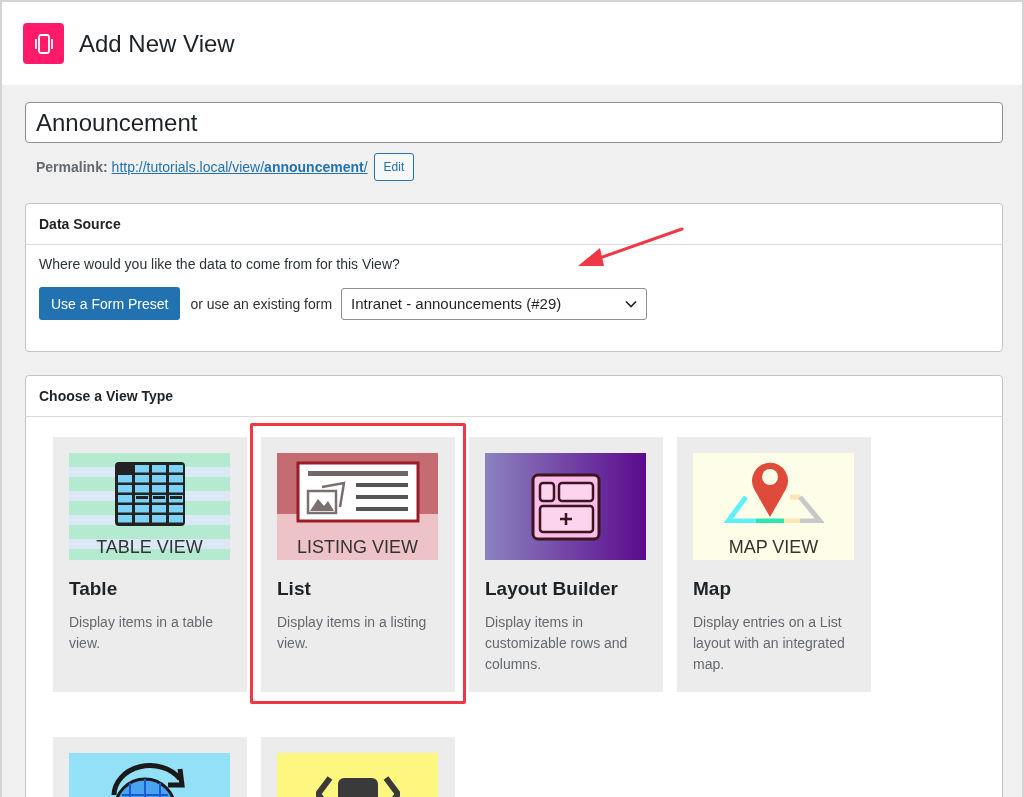 The width and height of the screenshot is (1024, 797). Describe the element at coordinates (110, 303) in the screenshot. I see `form-preset-button: Use a Form Preset` at that location.